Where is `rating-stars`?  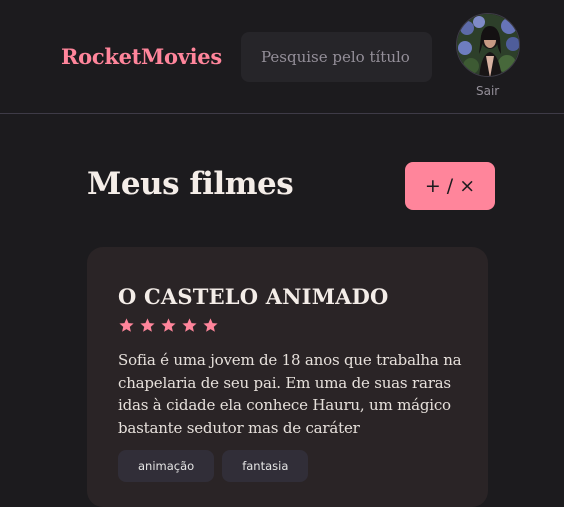 rating-stars is located at coordinates (168, 325).